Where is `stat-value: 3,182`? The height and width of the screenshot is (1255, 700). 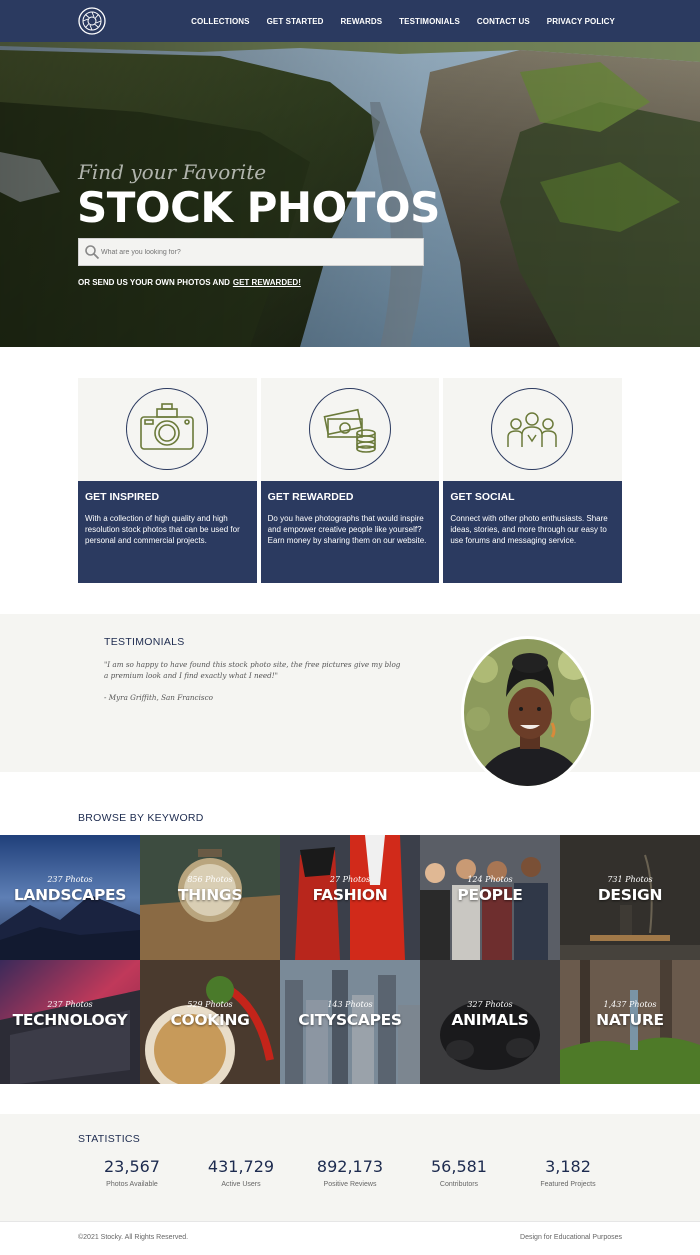 stat-value: 3,182 is located at coordinates (568, 1166).